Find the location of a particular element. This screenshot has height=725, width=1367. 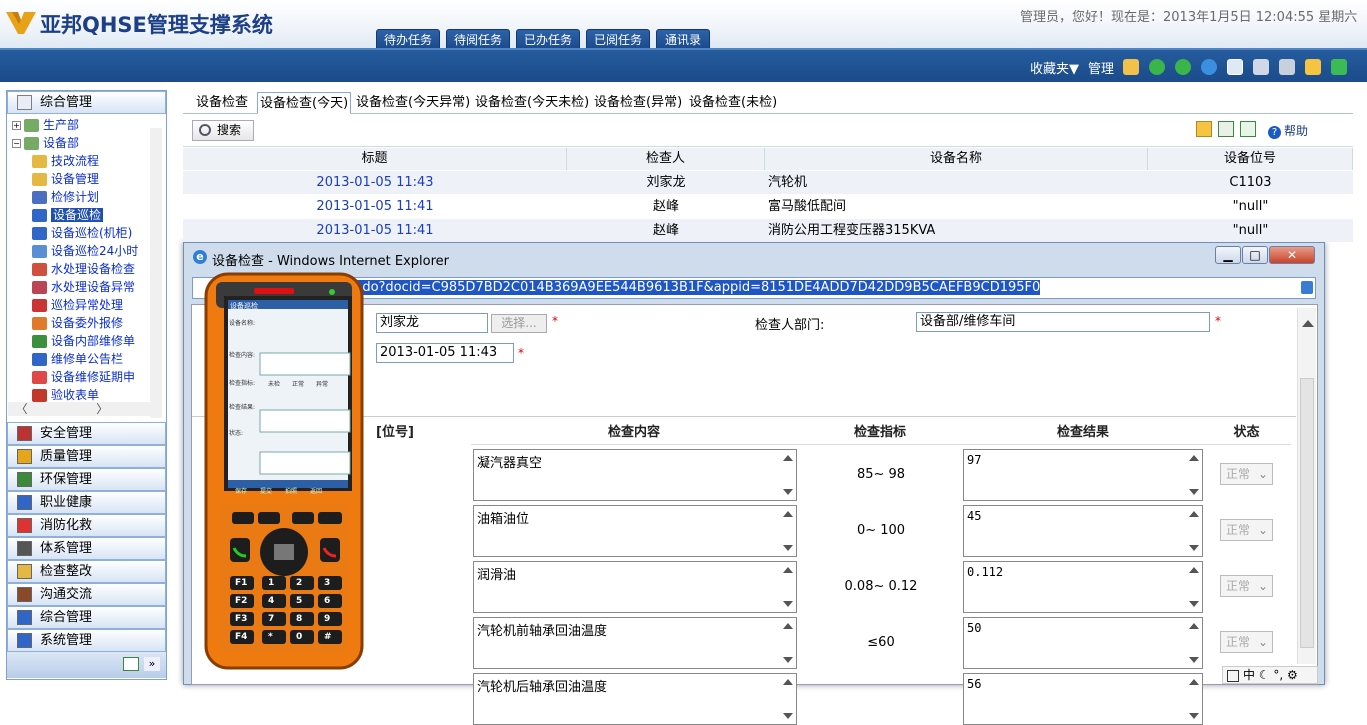

phone-softkey: 拍照 is located at coordinates (291, 490).